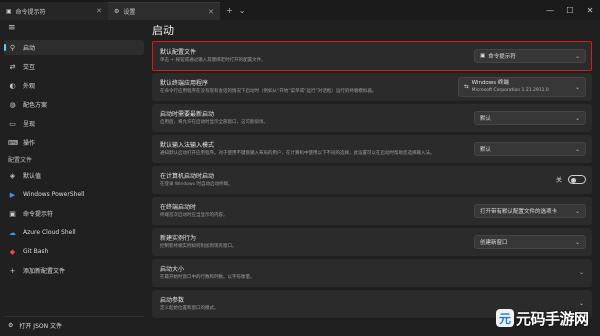 This screenshot has width=600, height=336. Describe the element at coordinates (129, 12) in the screenshot. I see `tab-label: 设置` at that location.